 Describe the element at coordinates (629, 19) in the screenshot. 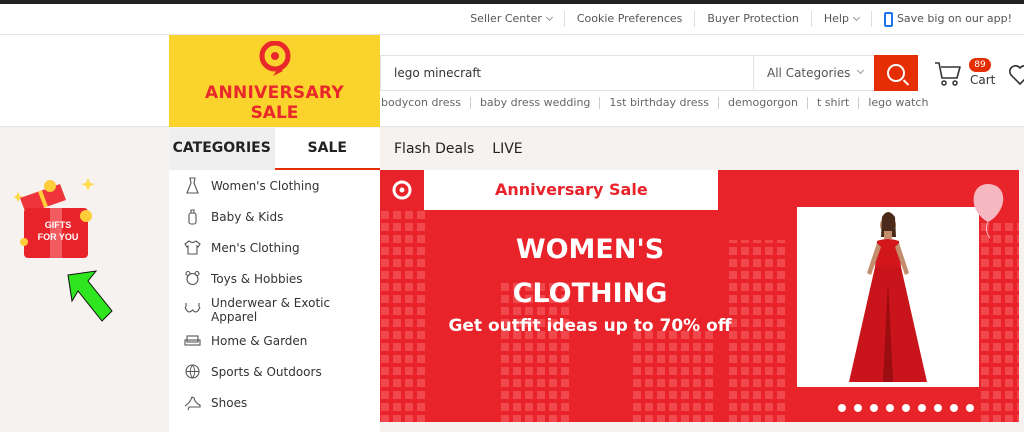

I see `cookie-preferences-link: Cookie Preferences` at that location.